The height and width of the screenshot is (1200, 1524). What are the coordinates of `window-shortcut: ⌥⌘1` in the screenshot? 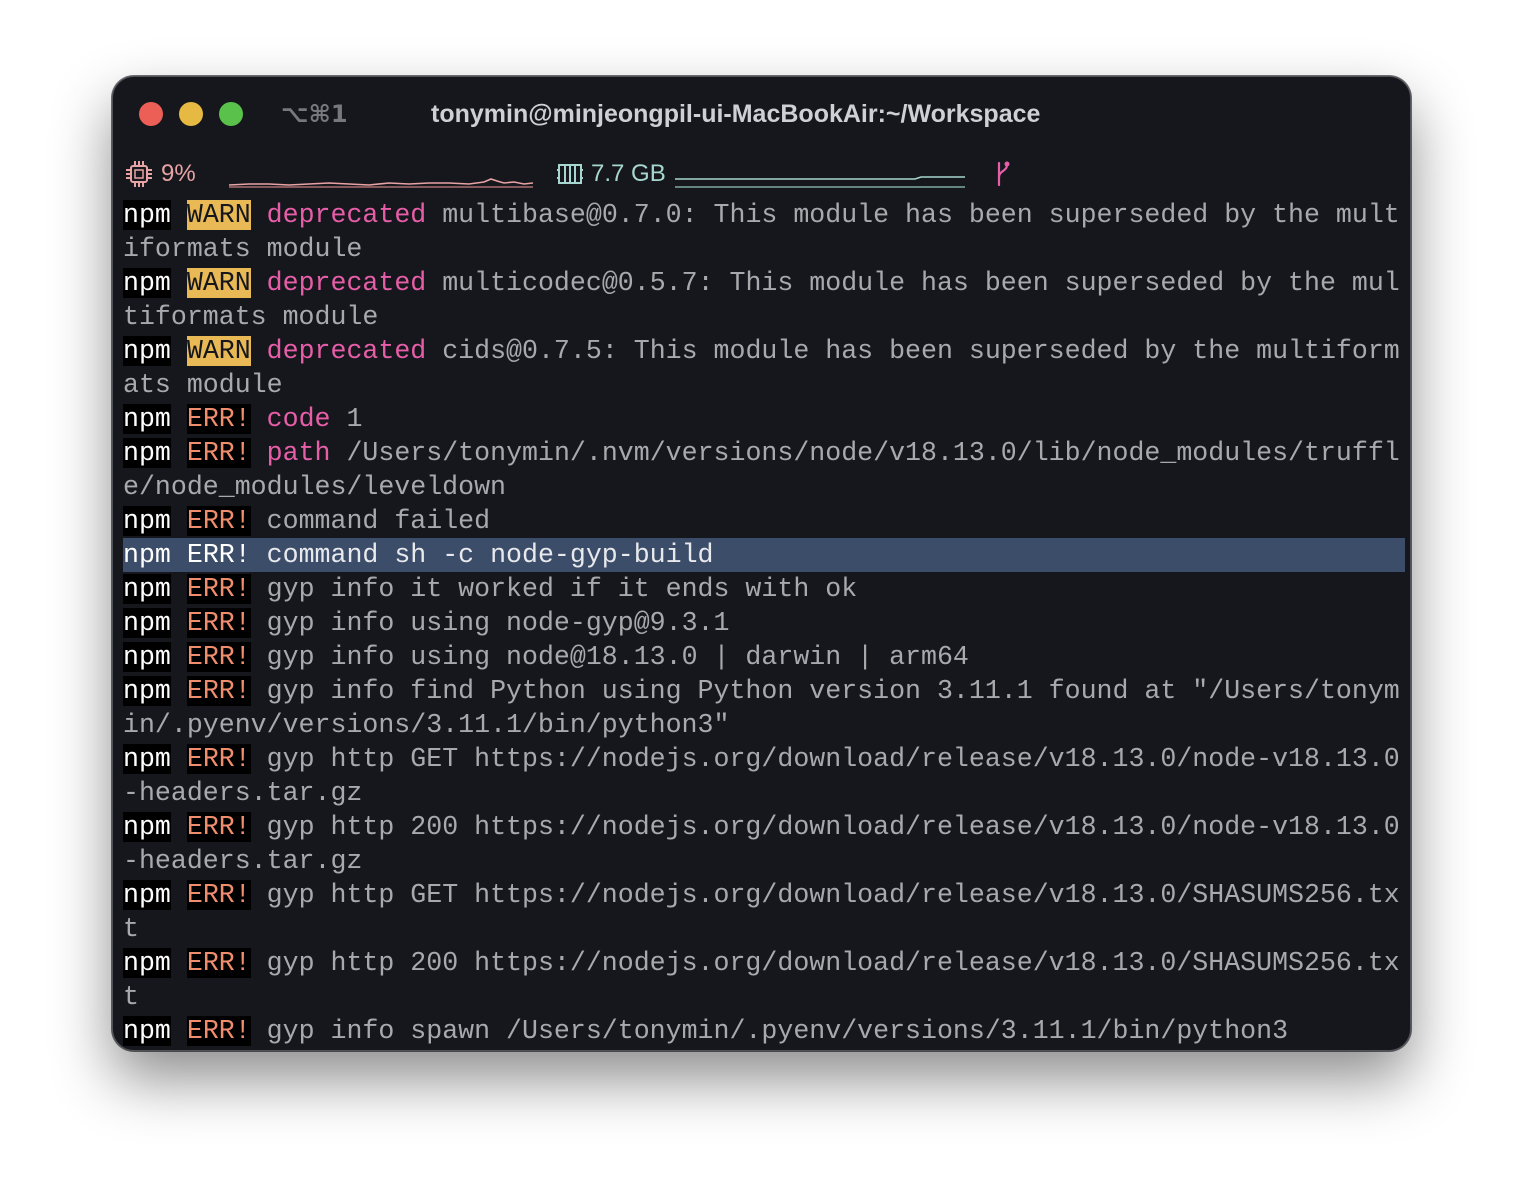 It's located at (314, 114).